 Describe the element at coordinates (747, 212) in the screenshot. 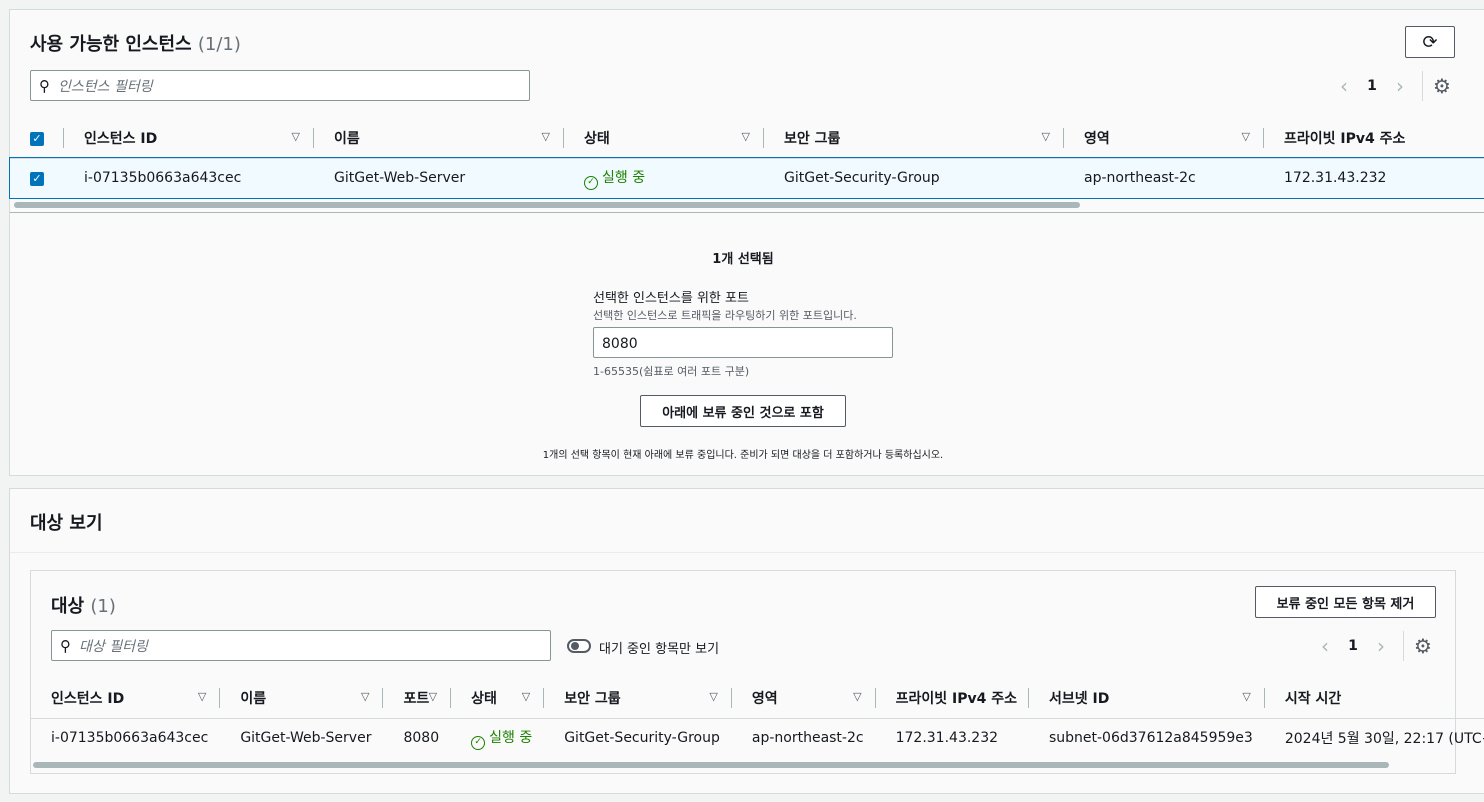

I see `table-divider` at that location.